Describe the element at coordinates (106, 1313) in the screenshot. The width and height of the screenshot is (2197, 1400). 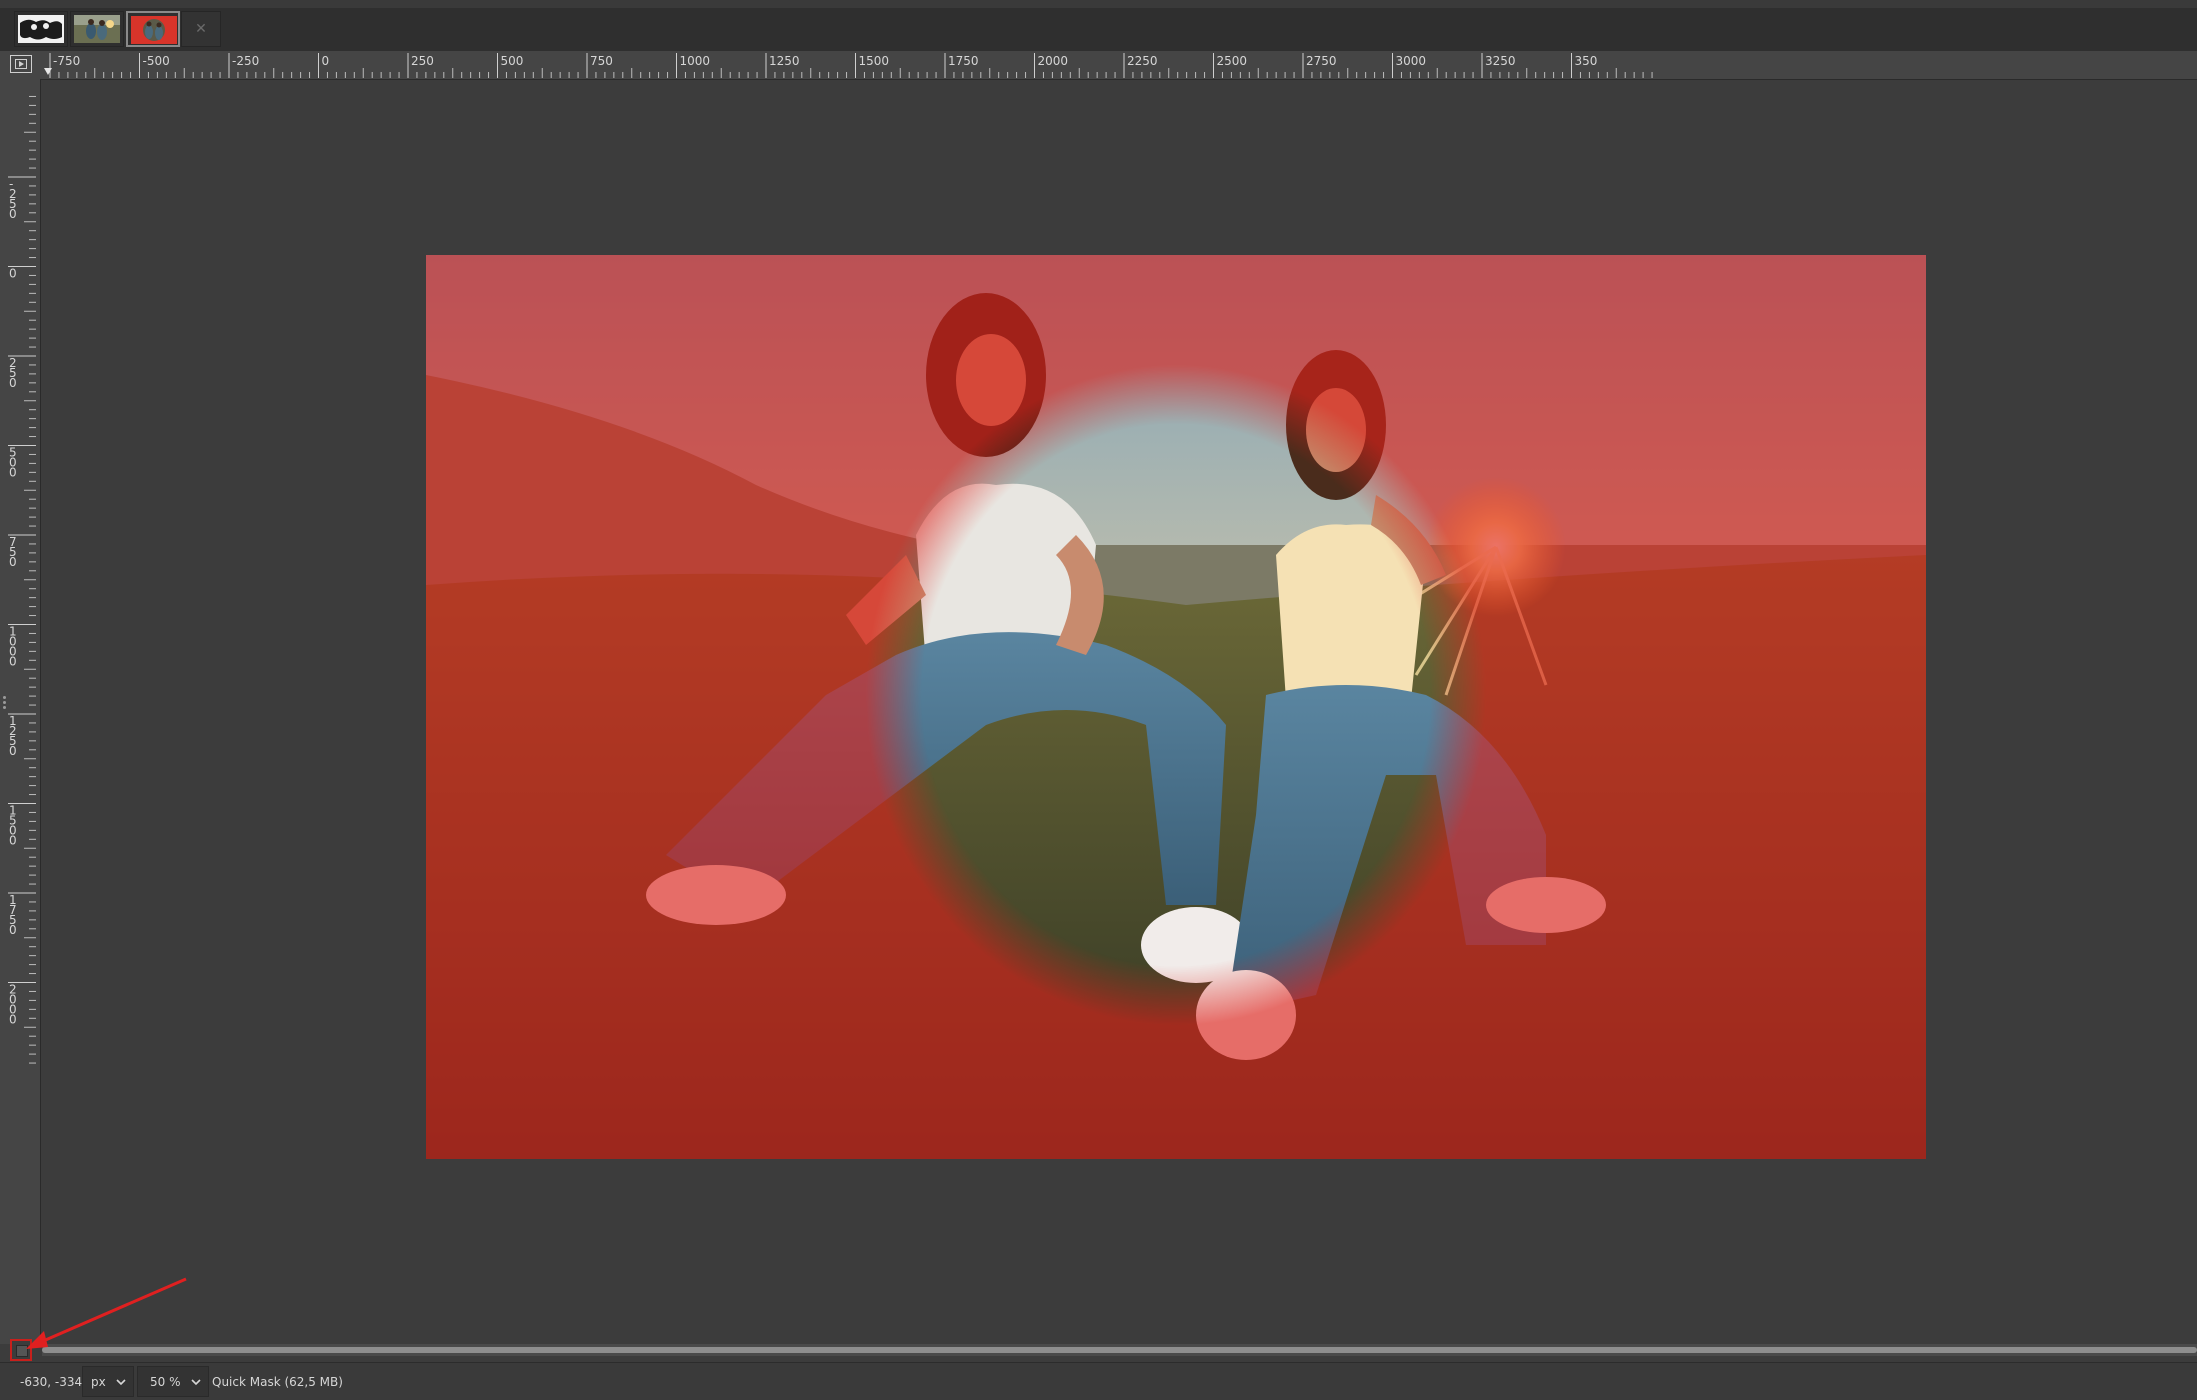
I see `annotation-arrow-icon` at that location.